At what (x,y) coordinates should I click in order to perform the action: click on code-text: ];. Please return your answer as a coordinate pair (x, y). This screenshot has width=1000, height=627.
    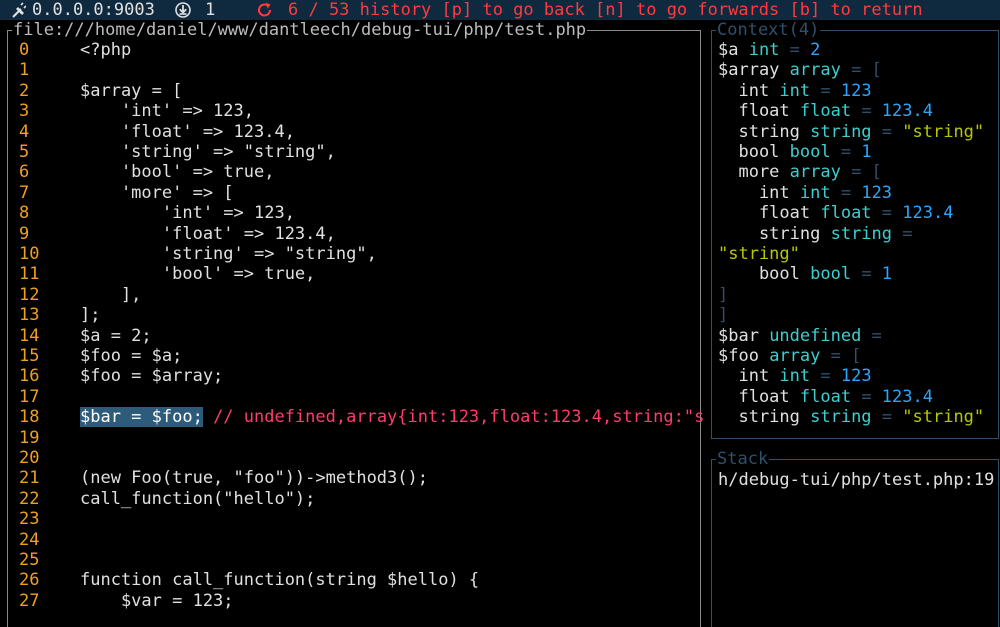
    Looking at the image, I should click on (90, 315).